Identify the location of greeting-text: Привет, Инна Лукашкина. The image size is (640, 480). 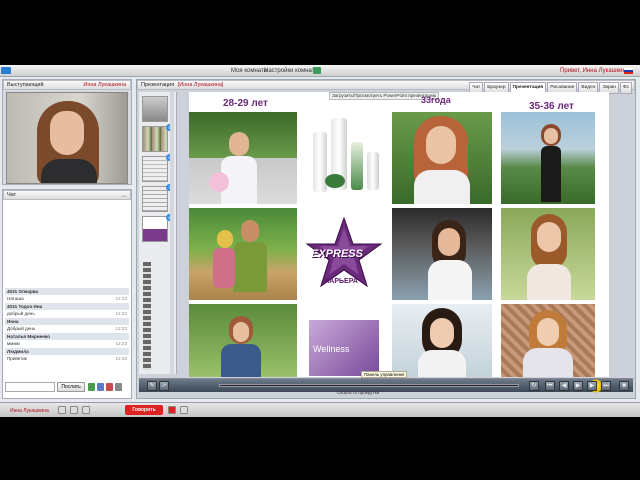
(595, 71).